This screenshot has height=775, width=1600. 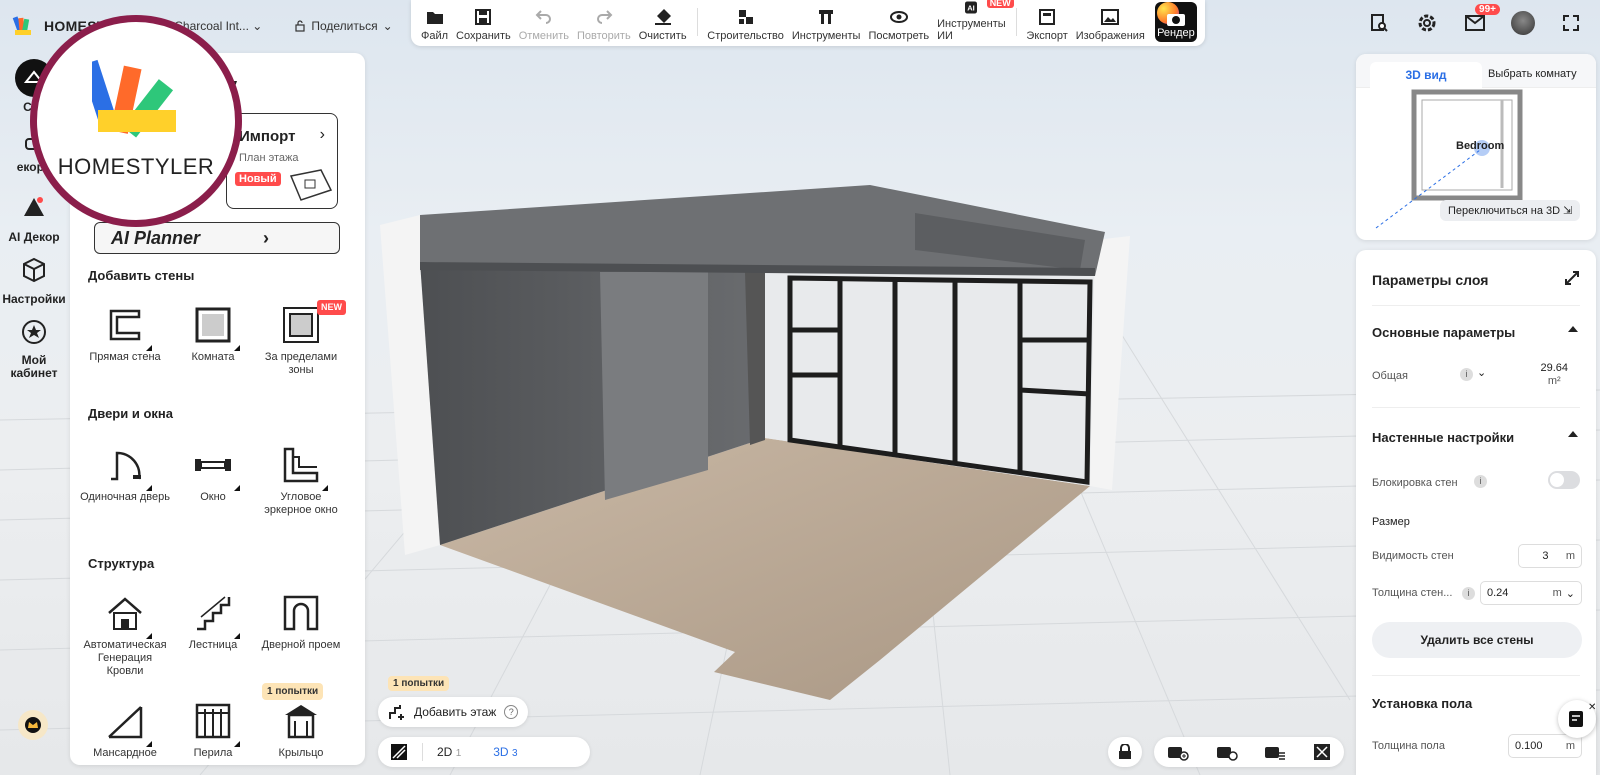 I want to click on tool-attic: Мансардное, so click(x=125, y=730).